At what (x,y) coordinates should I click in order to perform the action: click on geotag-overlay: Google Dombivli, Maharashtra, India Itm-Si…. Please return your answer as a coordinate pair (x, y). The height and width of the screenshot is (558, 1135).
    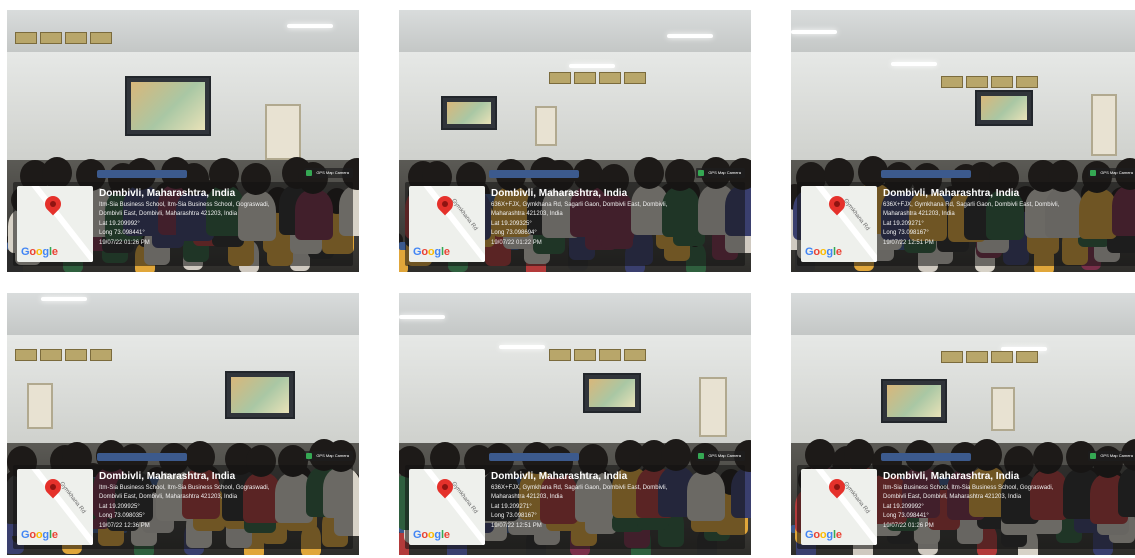
    Looking at the image, I should click on (183, 224).